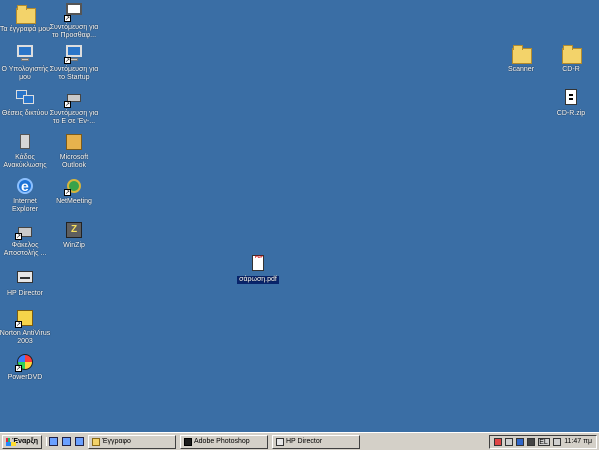  I want to click on control-panel-icon, so click(74, 12).